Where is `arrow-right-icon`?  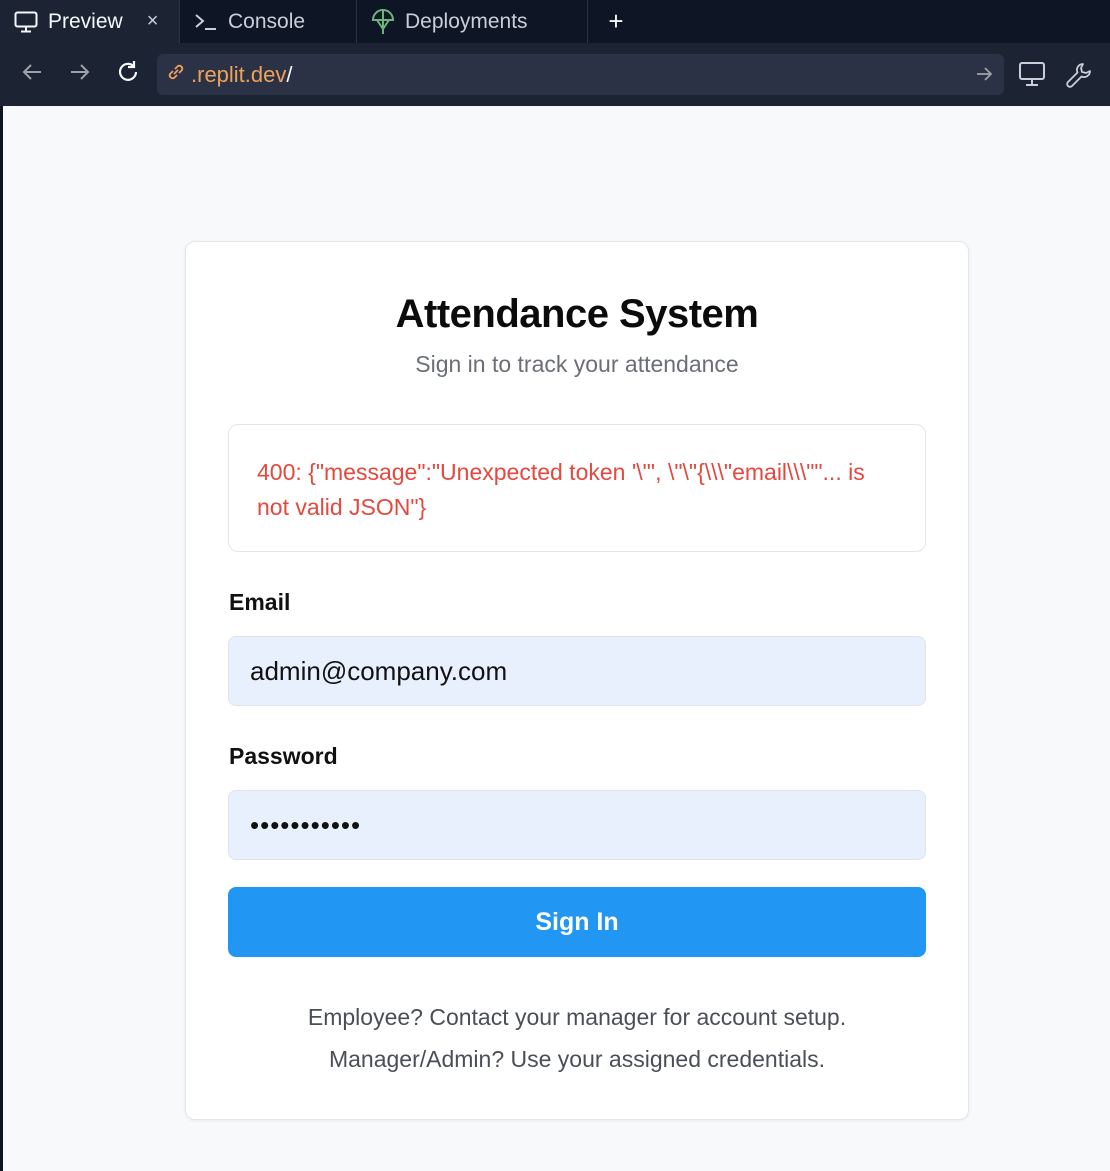
arrow-right-icon is located at coordinates (80, 74).